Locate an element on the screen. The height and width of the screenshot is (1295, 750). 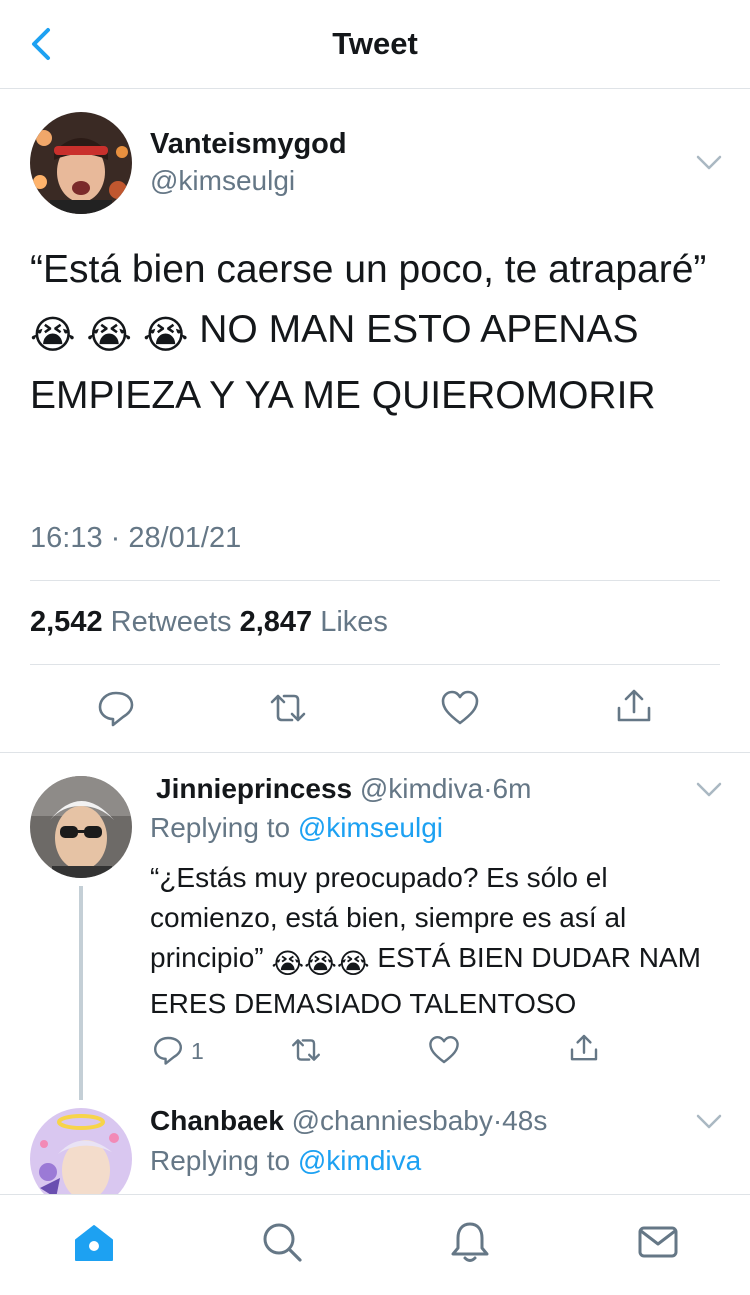
tweet-text-part-1: “Está bien caerse un poco, te atraparé” is located at coordinates (368, 269).